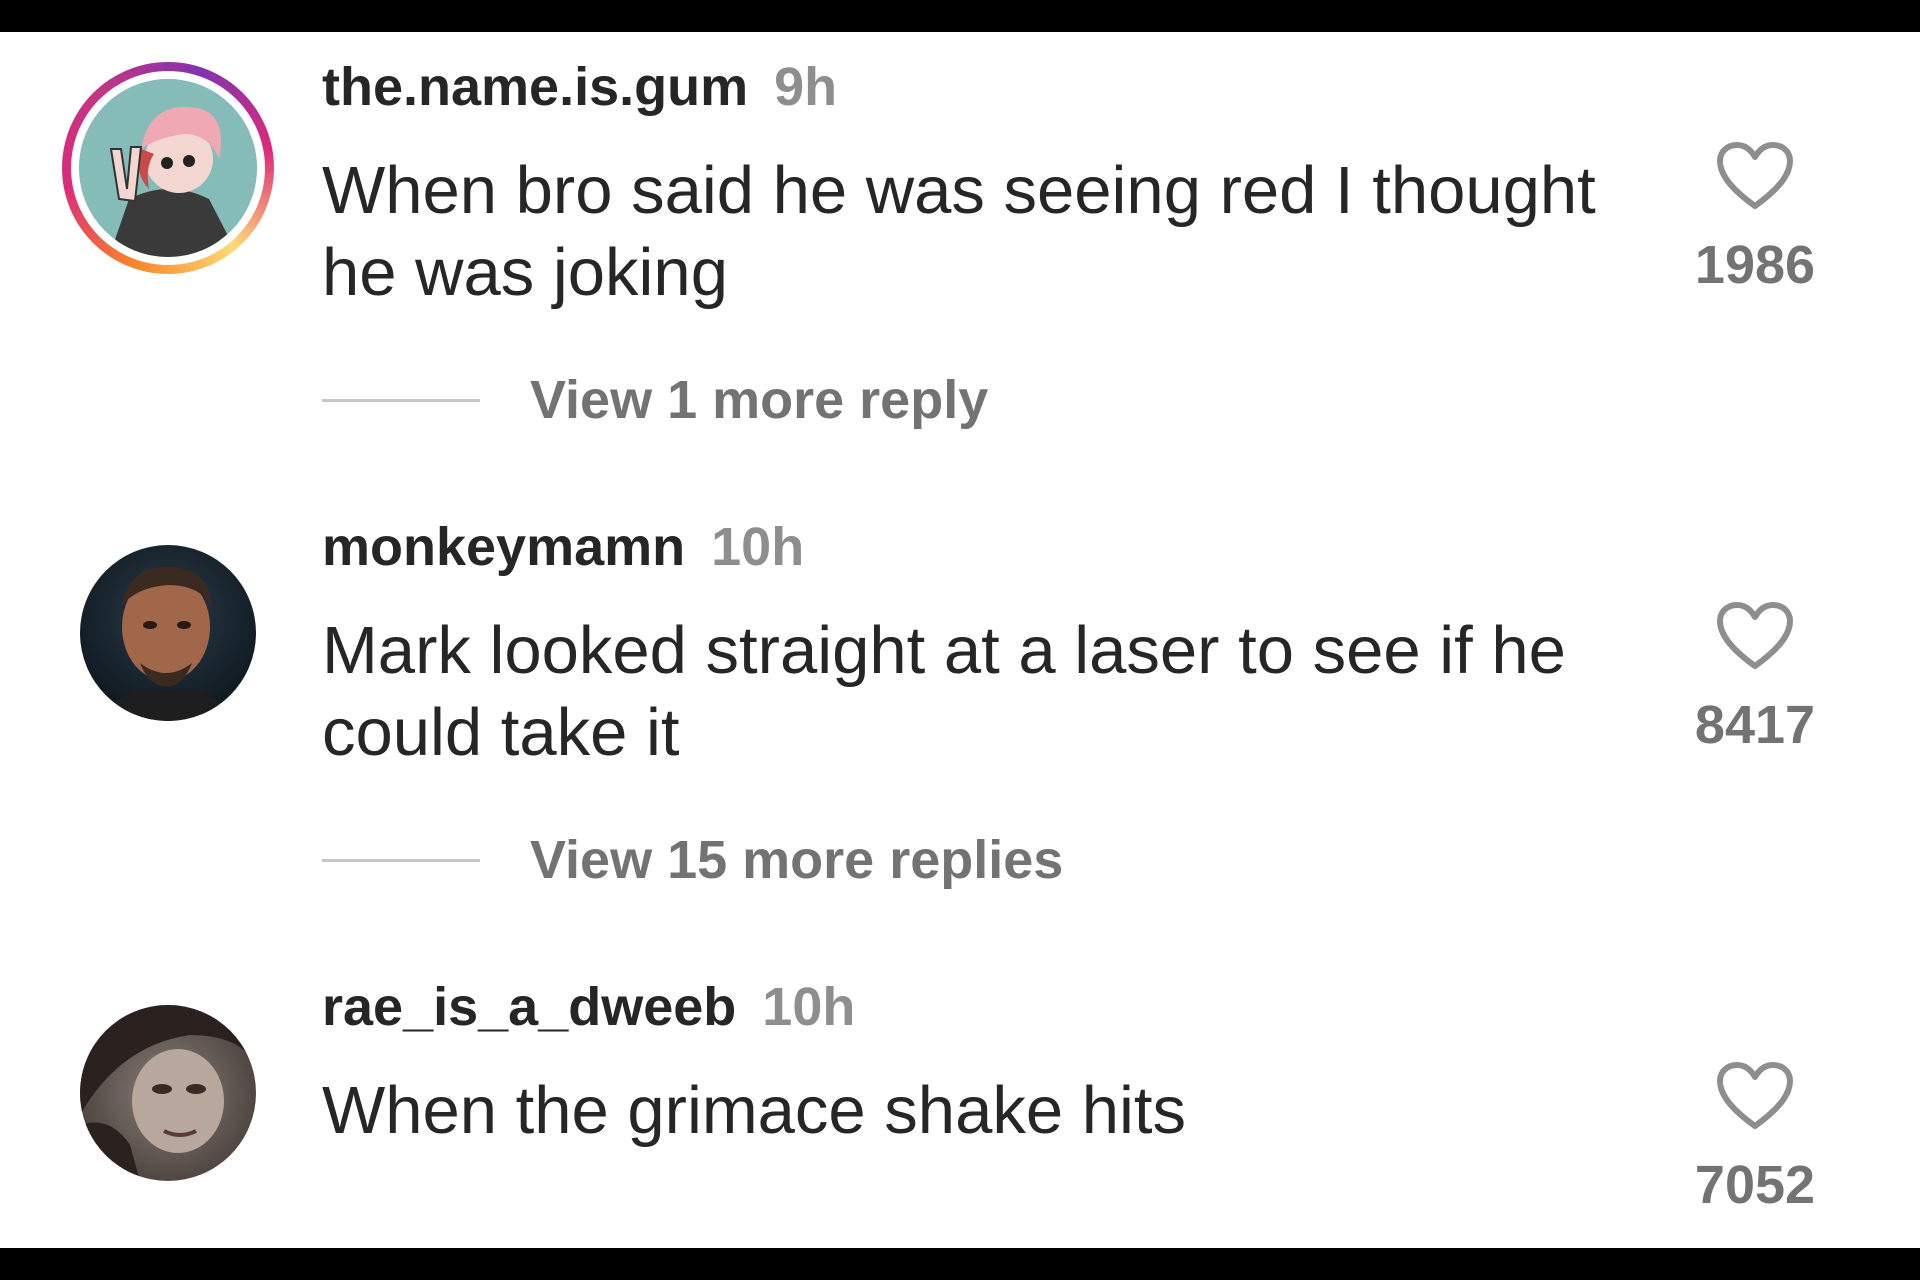 Image resolution: width=1920 pixels, height=1280 pixels. What do you see at coordinates (759, 400) in the screenshot?
I see `view-replies-label: View 1 more reply` at bounding box center [759, 400].